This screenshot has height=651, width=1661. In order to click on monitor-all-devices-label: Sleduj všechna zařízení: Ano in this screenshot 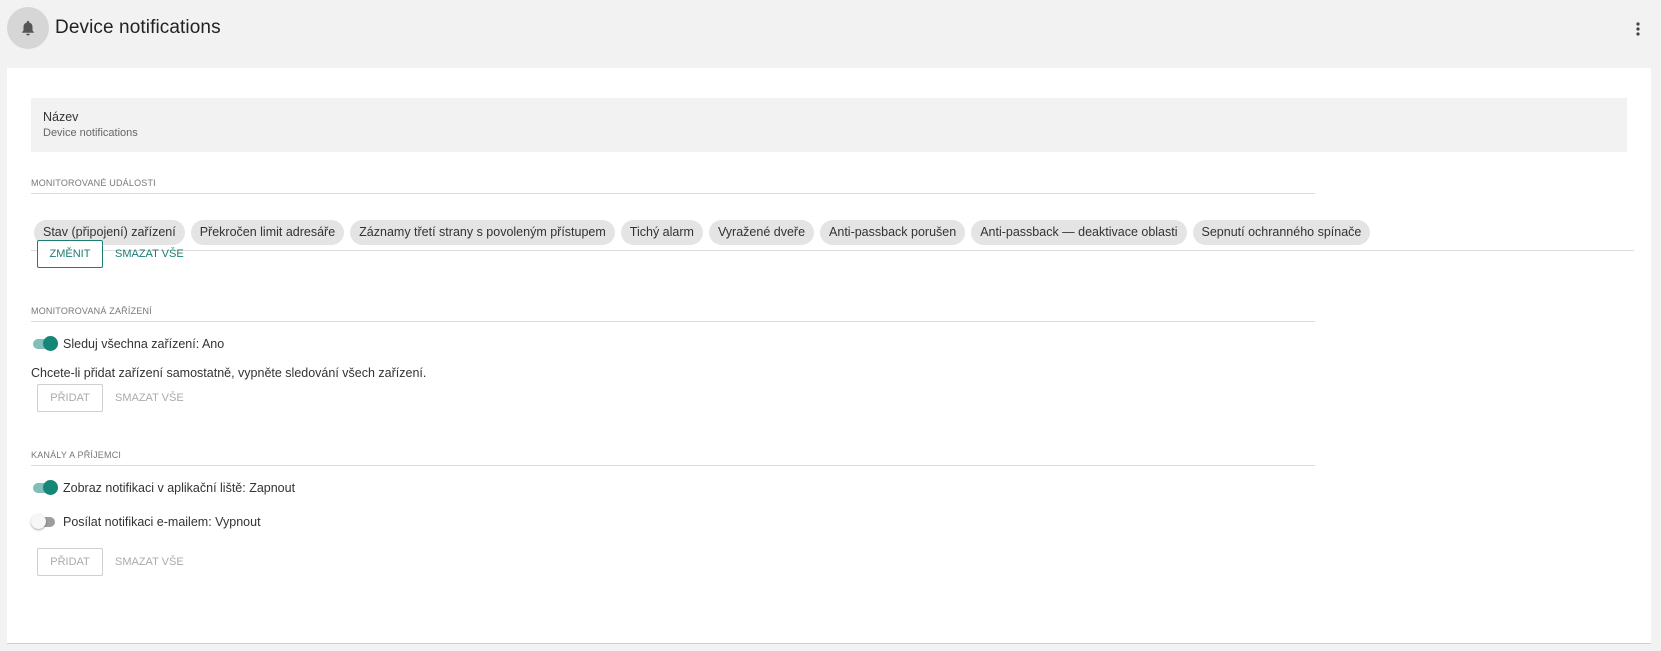, I will do `click(144, 344)`.